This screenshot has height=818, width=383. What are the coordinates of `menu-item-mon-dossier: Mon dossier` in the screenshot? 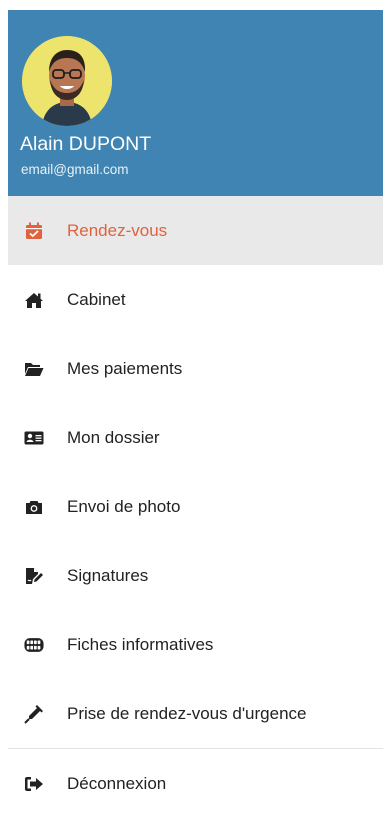 It's located at (195, 437).